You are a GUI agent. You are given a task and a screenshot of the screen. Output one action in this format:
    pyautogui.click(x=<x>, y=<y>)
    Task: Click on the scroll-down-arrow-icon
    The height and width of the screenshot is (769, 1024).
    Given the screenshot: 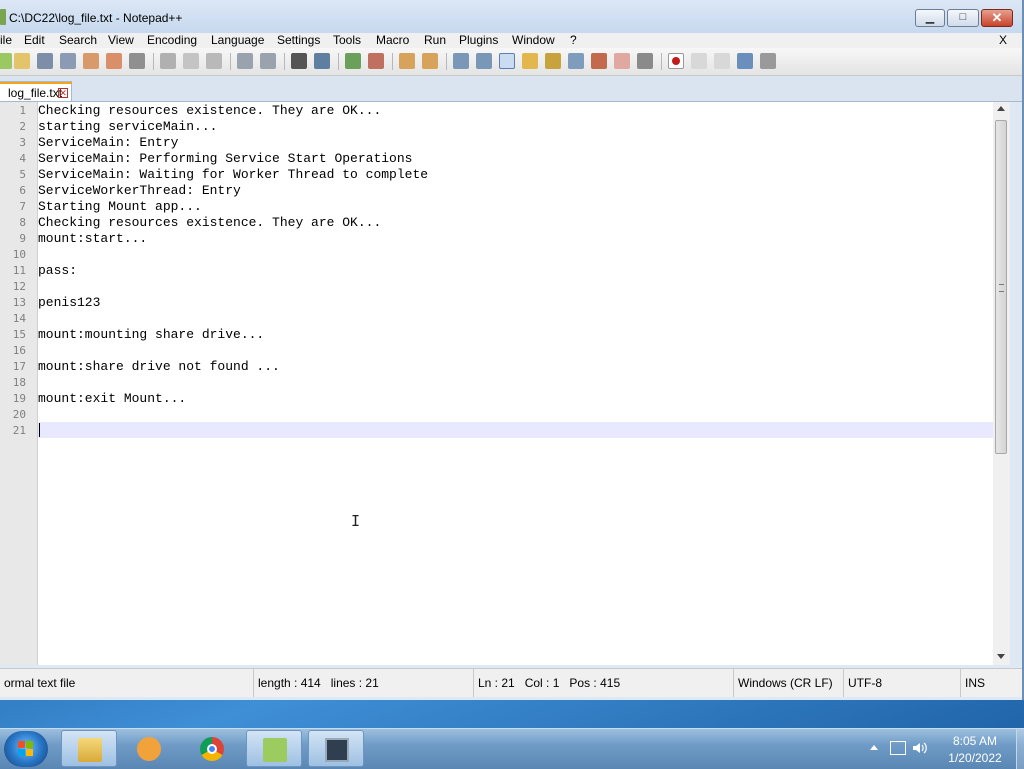 What is the action you would take?
    pyautogui.click(x=1001, y=656)
    